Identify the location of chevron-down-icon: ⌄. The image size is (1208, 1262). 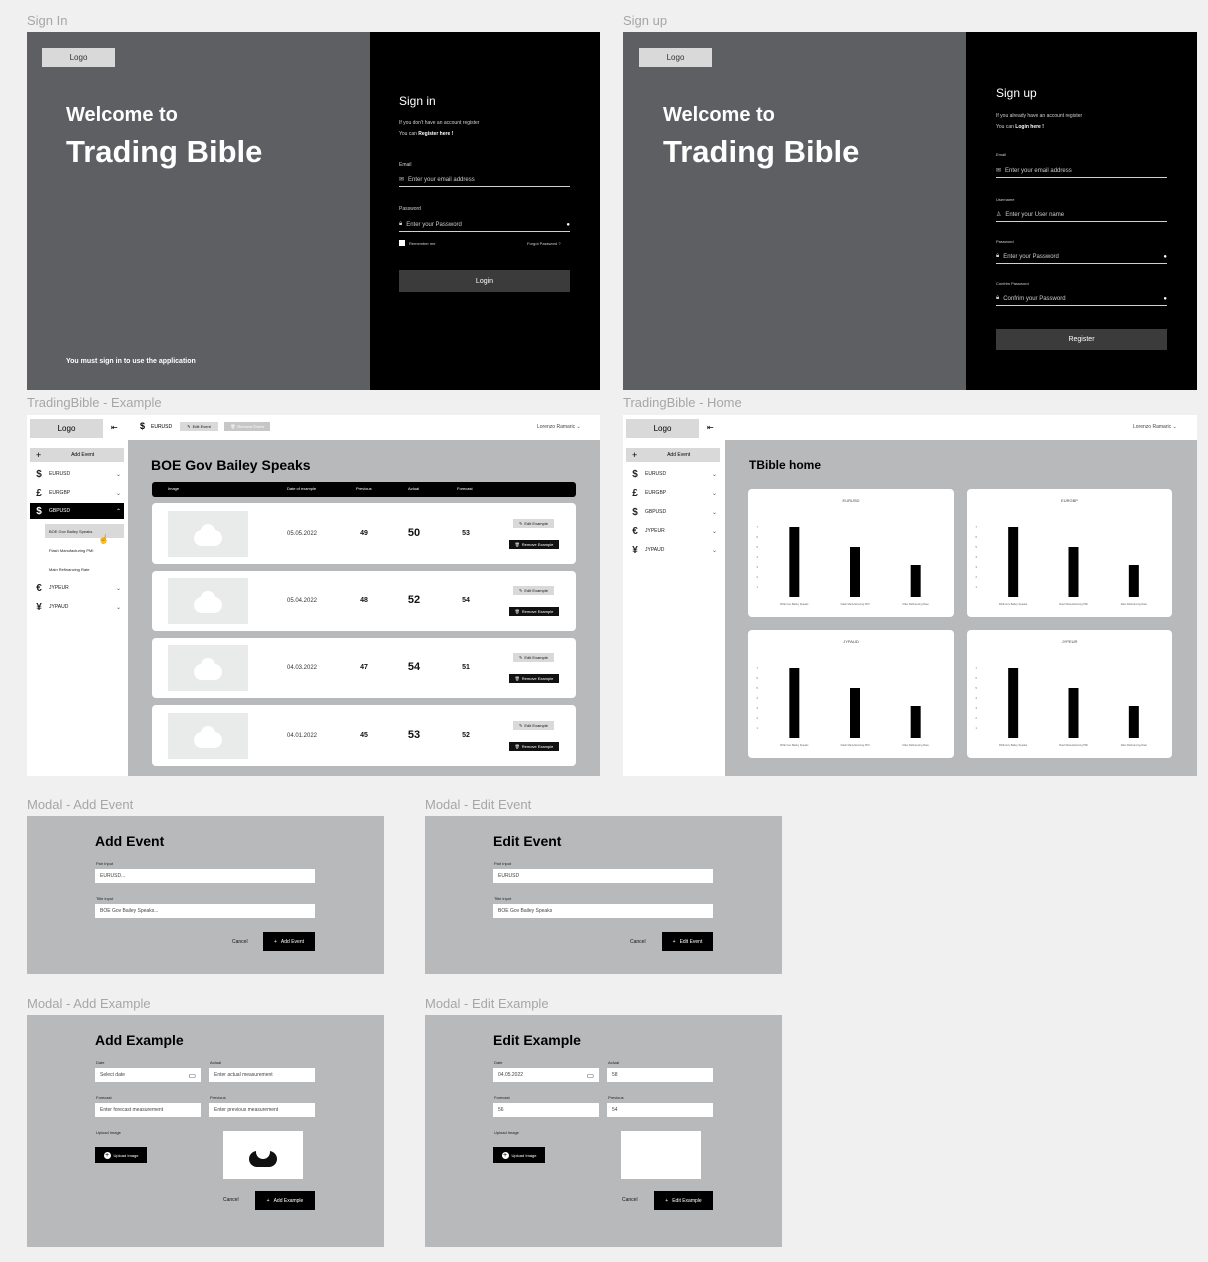
(118, 474).